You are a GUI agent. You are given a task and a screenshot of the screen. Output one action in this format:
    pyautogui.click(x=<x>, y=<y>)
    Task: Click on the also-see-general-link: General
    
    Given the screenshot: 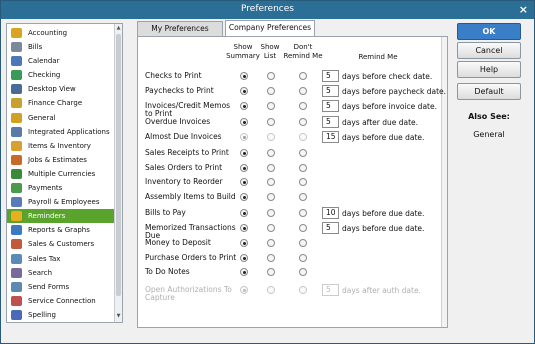 What is the action you would take?
    pyautogui.click(x=489, y=134)
    